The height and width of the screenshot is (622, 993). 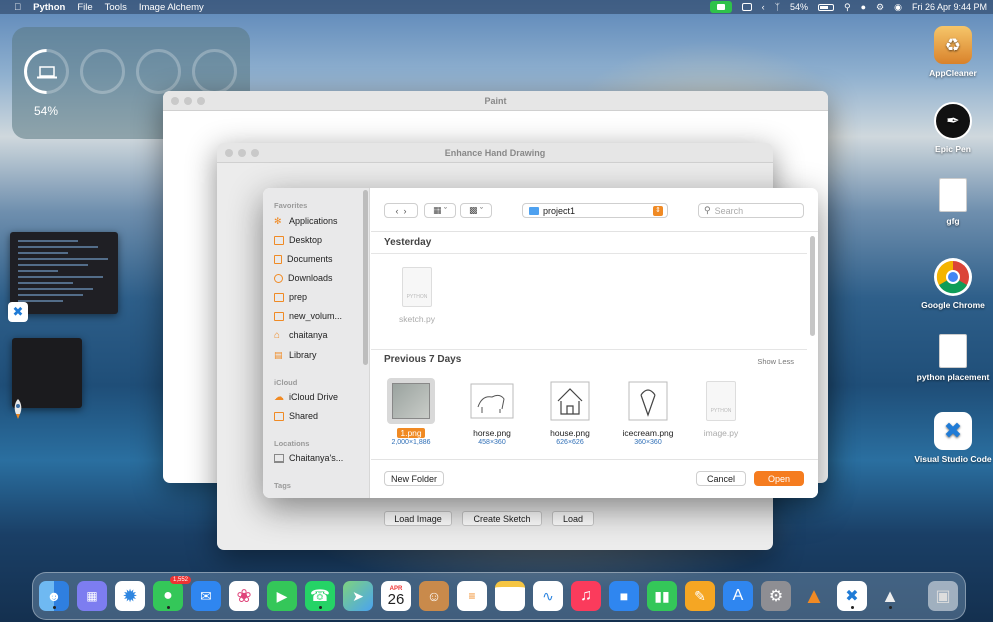 I want to click on menu-app-name: Python, so click(x=49, y=7).